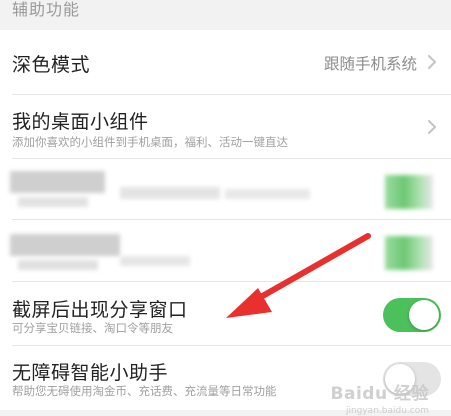 The height and width of the screenshot is (416, 451). What do you see at coordinates (90, 373) in the screenshot?
I see `assistant-title: 无障碍智能小助手` at bounding box center [90, 373].